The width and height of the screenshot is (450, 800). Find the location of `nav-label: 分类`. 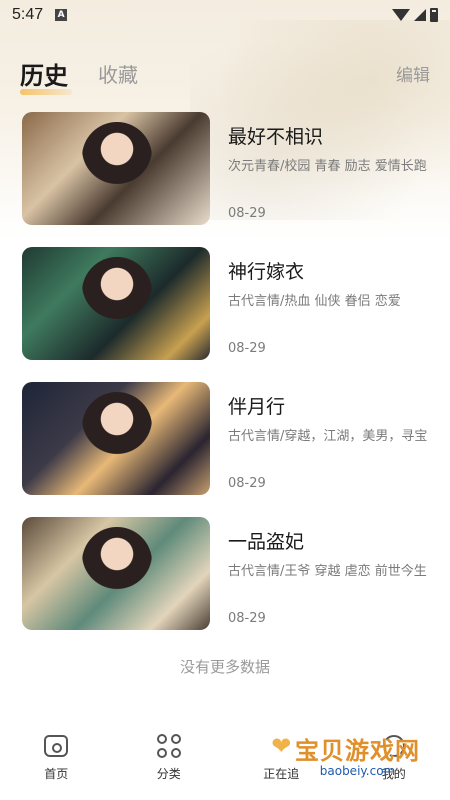

nav-label: 分类 is located at coordinates (168, 773).